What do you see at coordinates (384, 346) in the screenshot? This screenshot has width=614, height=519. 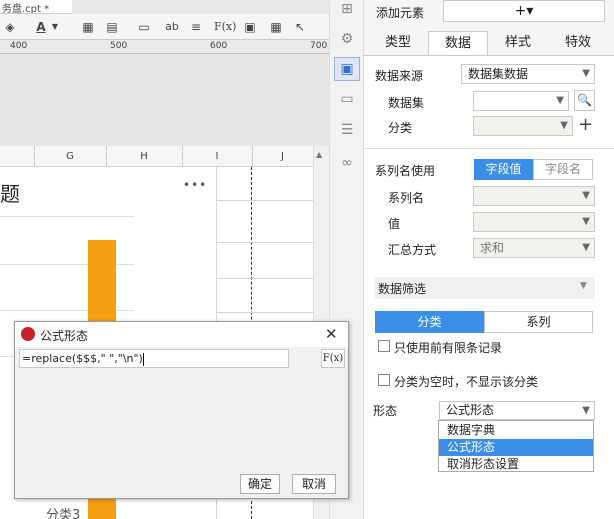 I see `only-limited-checkbox` at bounding box center [384, 346].